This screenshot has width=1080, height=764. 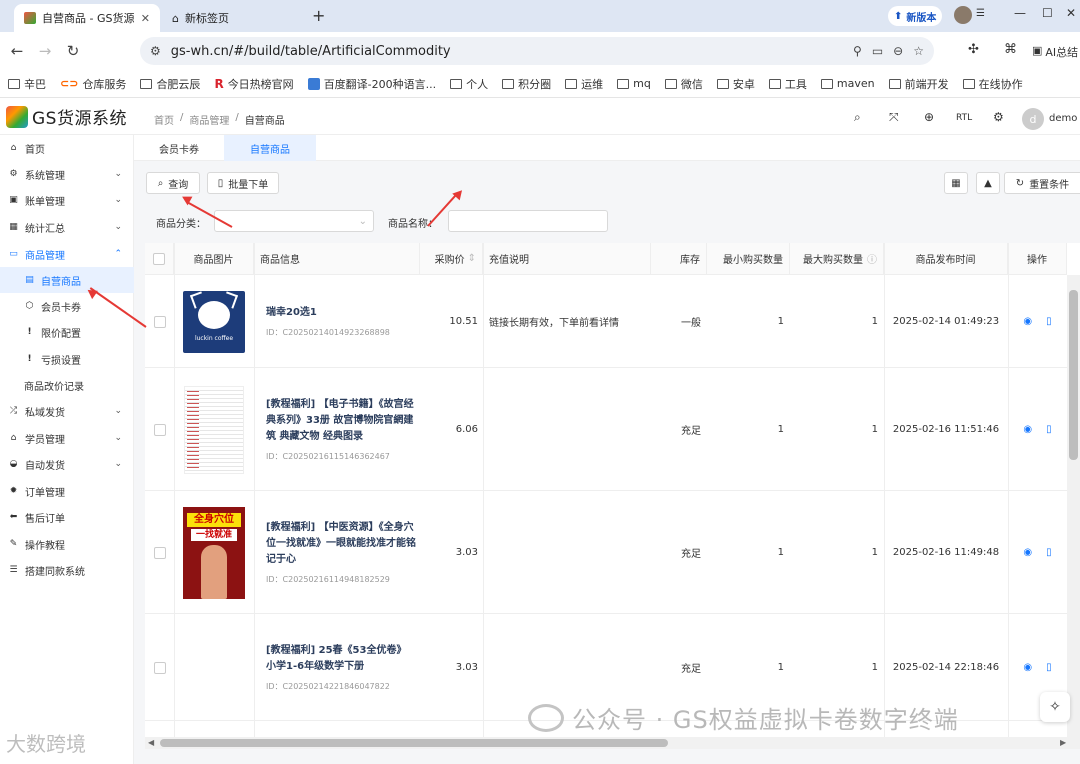 I want to click on batch-order-button: ▯ 批量下单, so click(x=243, y=183).